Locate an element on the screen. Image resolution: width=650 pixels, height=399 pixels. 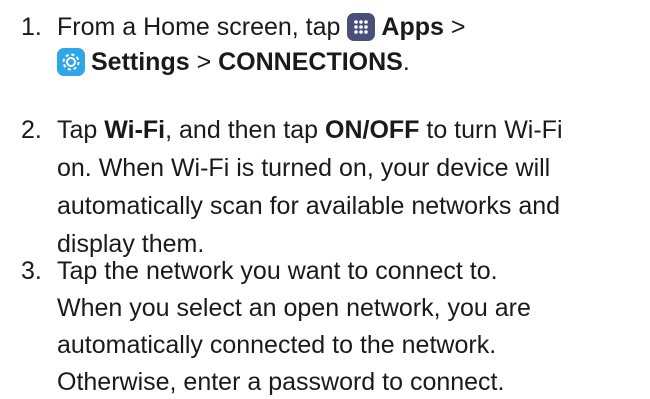
step-number: 1. is located at coordinates (31, 27).